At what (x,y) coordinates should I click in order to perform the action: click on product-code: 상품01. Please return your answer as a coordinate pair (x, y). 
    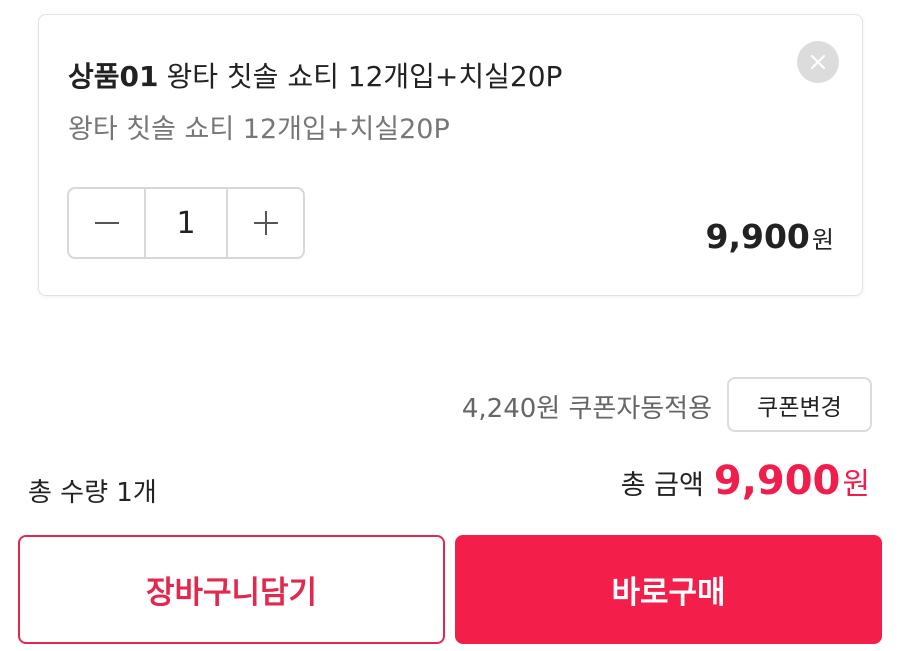
    Looking at the image, I should click on (113, 76).